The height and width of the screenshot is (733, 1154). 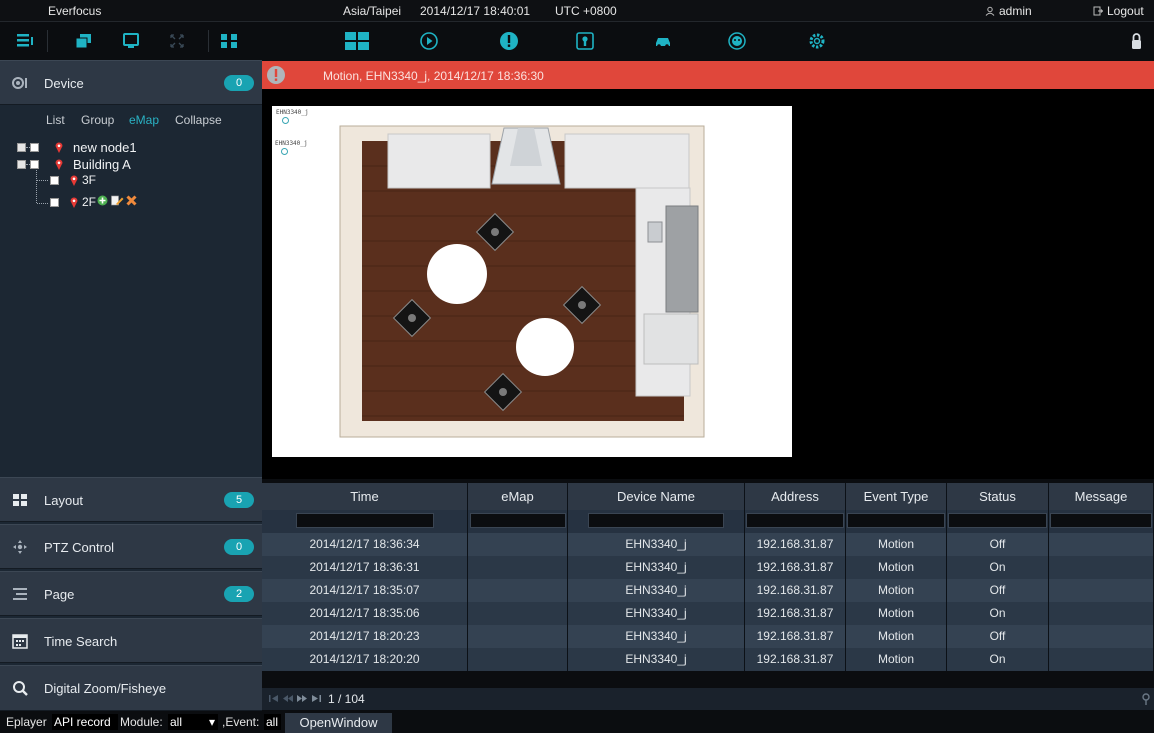 What do you see at coordinates (656, 496) in the screenshot?
I see `col-device-name: Device Name` at bounding box center [656, 496].